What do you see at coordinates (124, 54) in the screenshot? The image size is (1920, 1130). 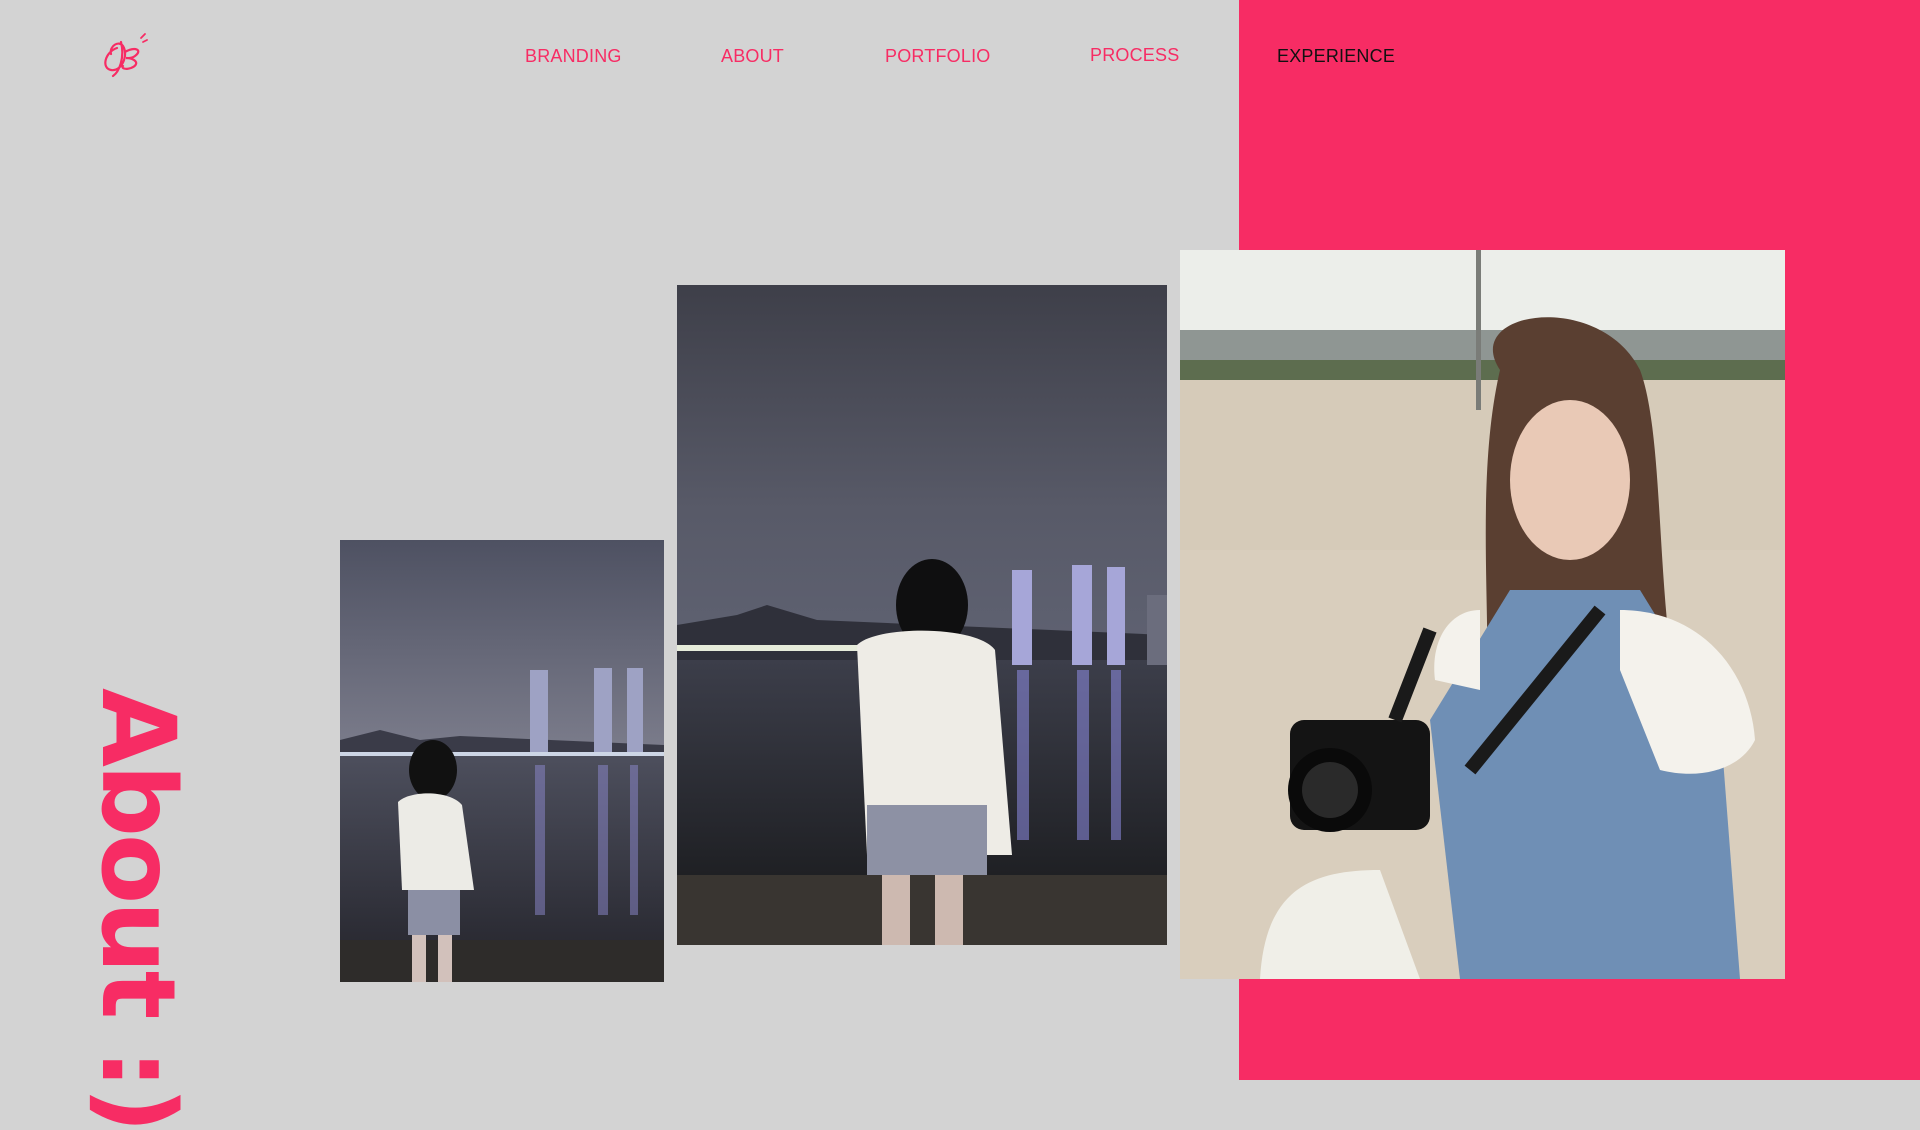 I see `signature-logo-icon` at bounding box center [124, 54].